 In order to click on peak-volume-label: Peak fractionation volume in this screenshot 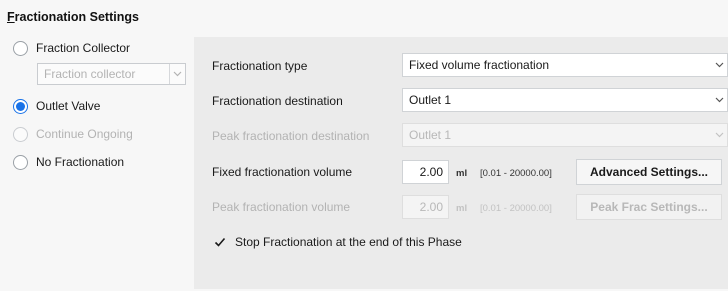, I will do `click(281, 207)`.